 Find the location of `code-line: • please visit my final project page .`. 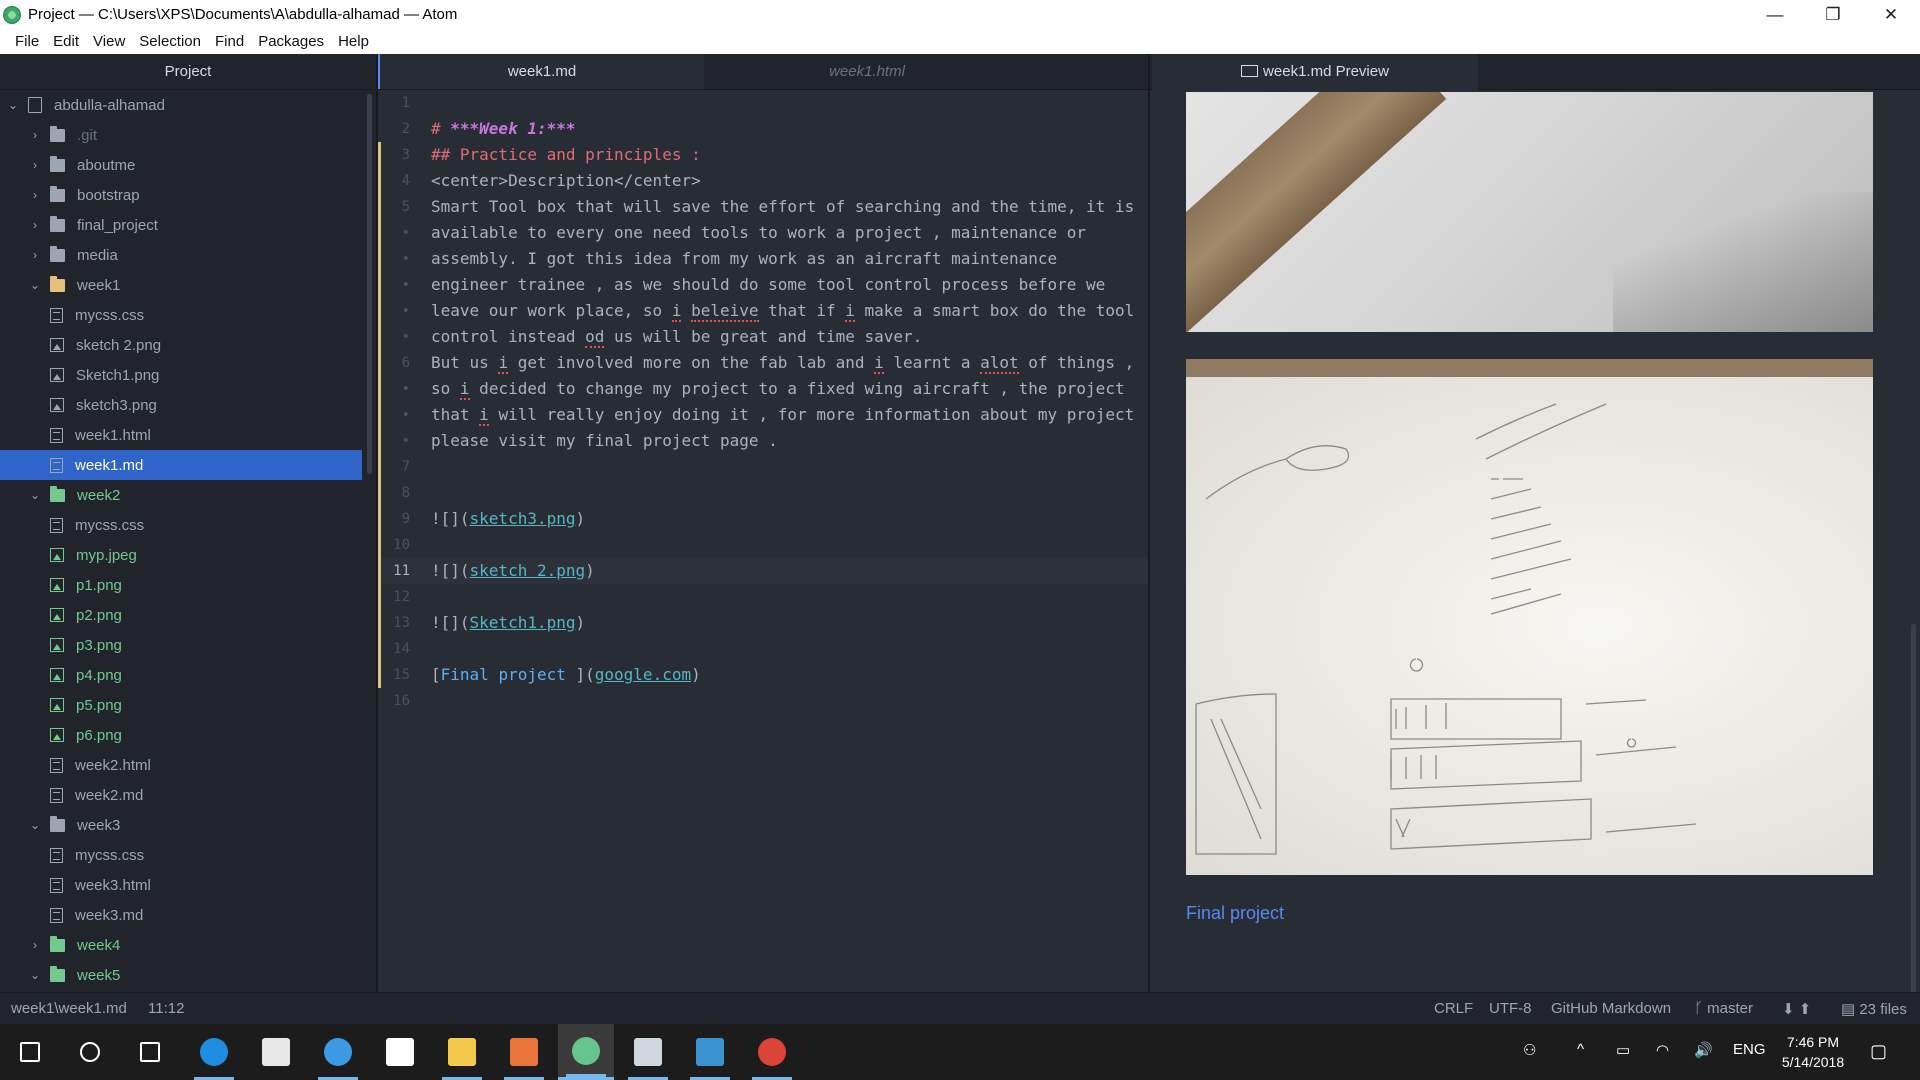

code-line: • please visit my final project page . is located at coordinates (763, 441).